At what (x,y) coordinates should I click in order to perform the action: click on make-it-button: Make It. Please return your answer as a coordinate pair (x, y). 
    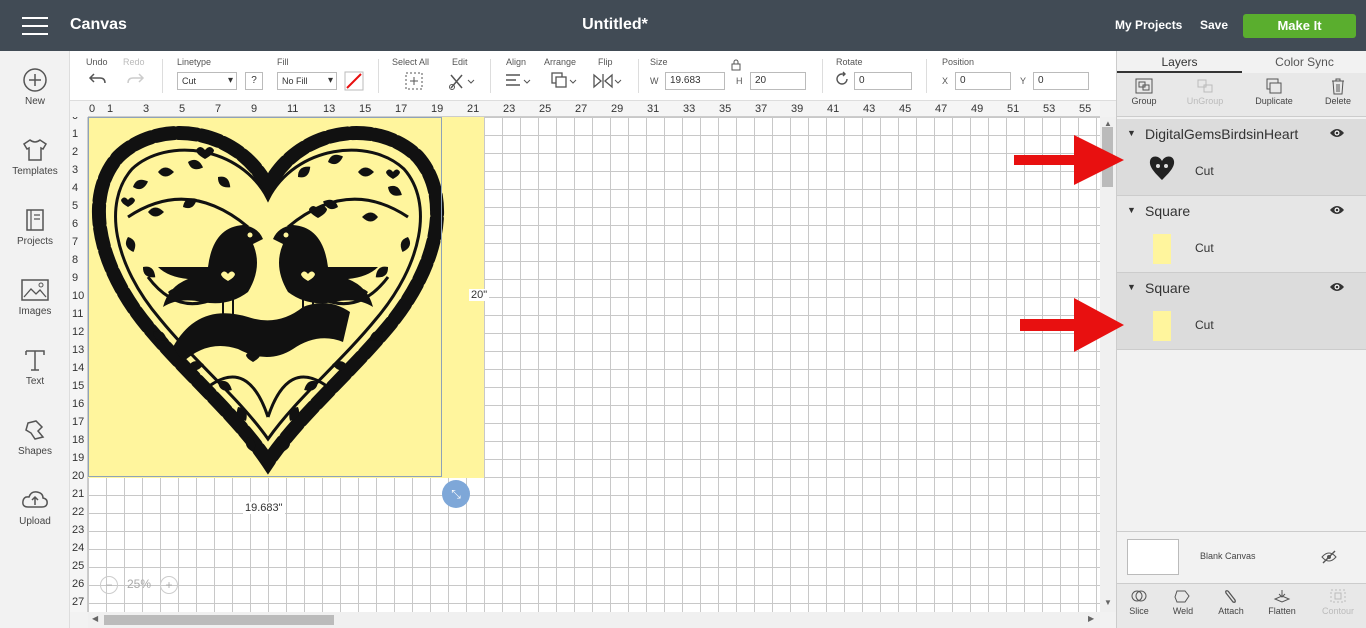
    Looking at the image, I should click on (1299, 26).